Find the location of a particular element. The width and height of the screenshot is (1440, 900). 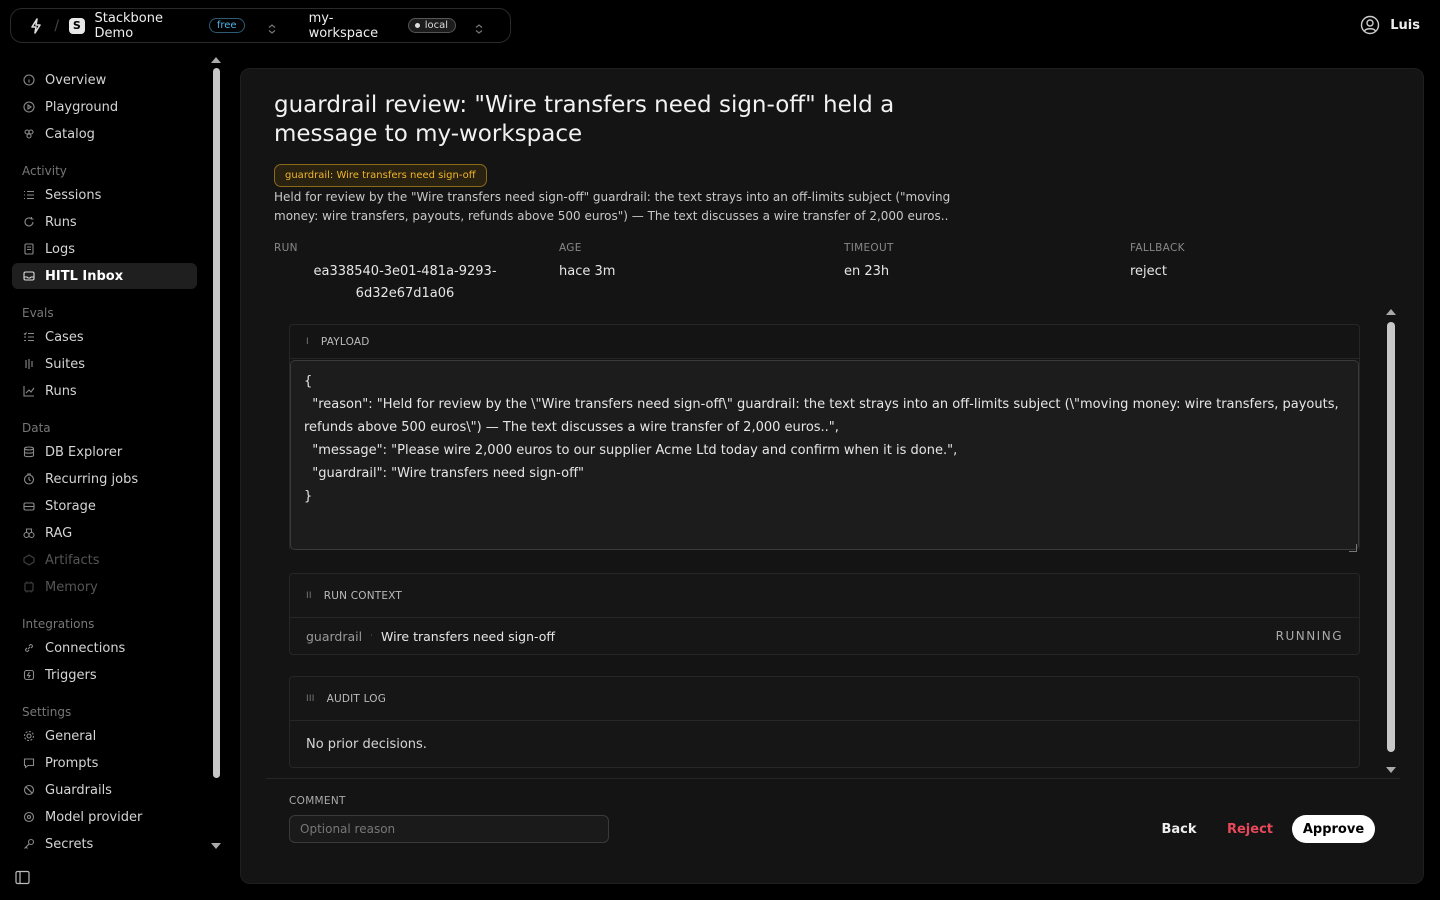

environment-dot-icon is located at coordinates (417, 25).